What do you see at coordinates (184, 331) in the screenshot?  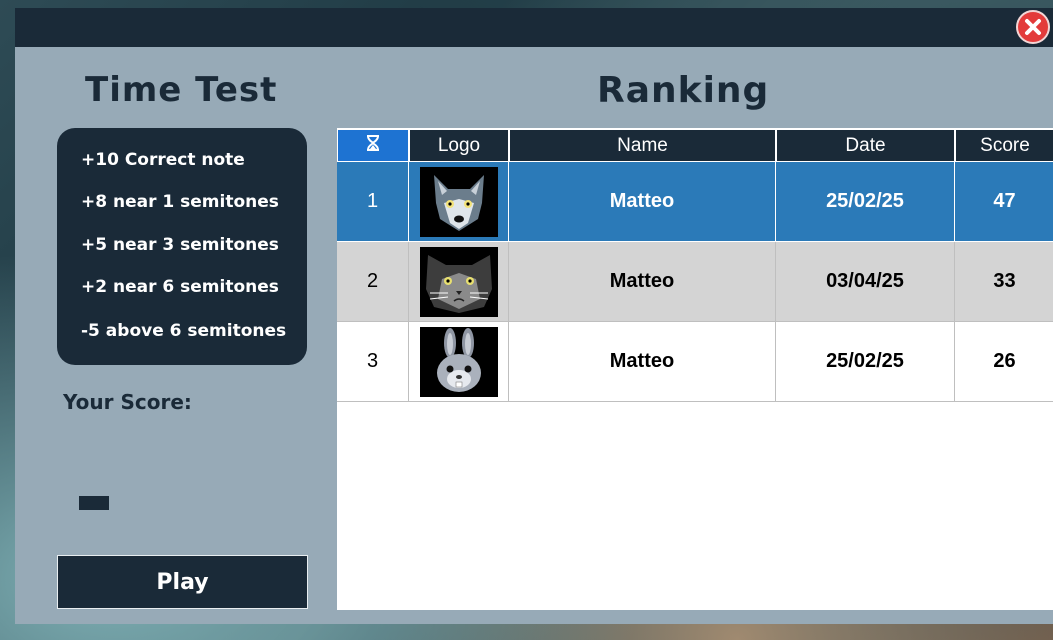 I see `rule-item: -5 above 6 semitones` at bounding box center [184, 331].